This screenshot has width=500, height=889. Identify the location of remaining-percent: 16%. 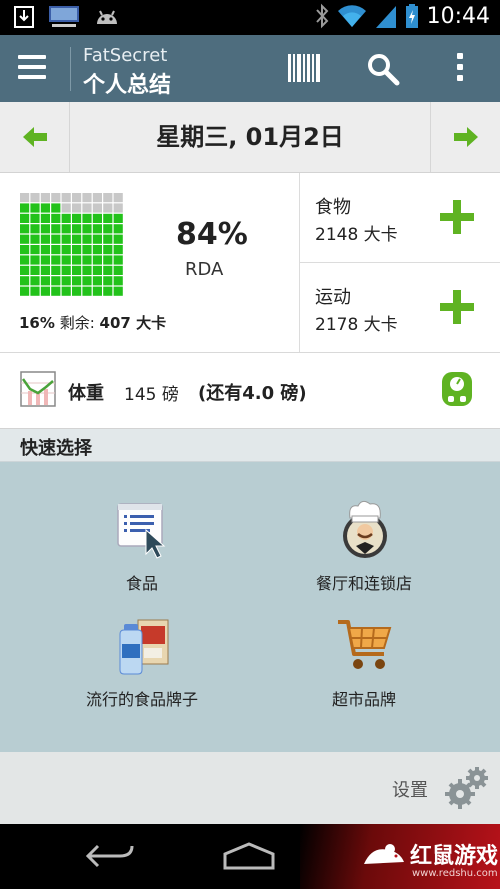
(37, 323).